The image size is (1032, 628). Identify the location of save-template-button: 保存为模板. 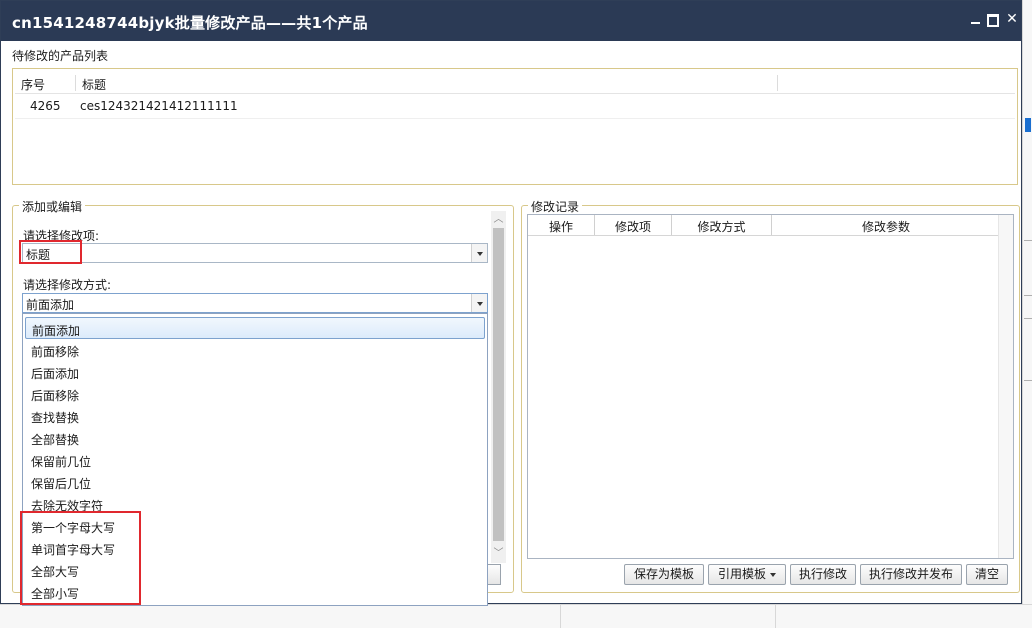
(664, 574).